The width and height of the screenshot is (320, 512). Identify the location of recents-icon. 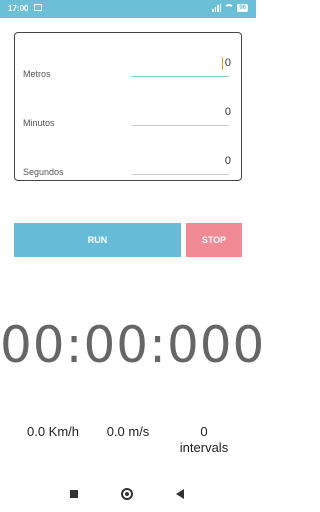
(74, 494).